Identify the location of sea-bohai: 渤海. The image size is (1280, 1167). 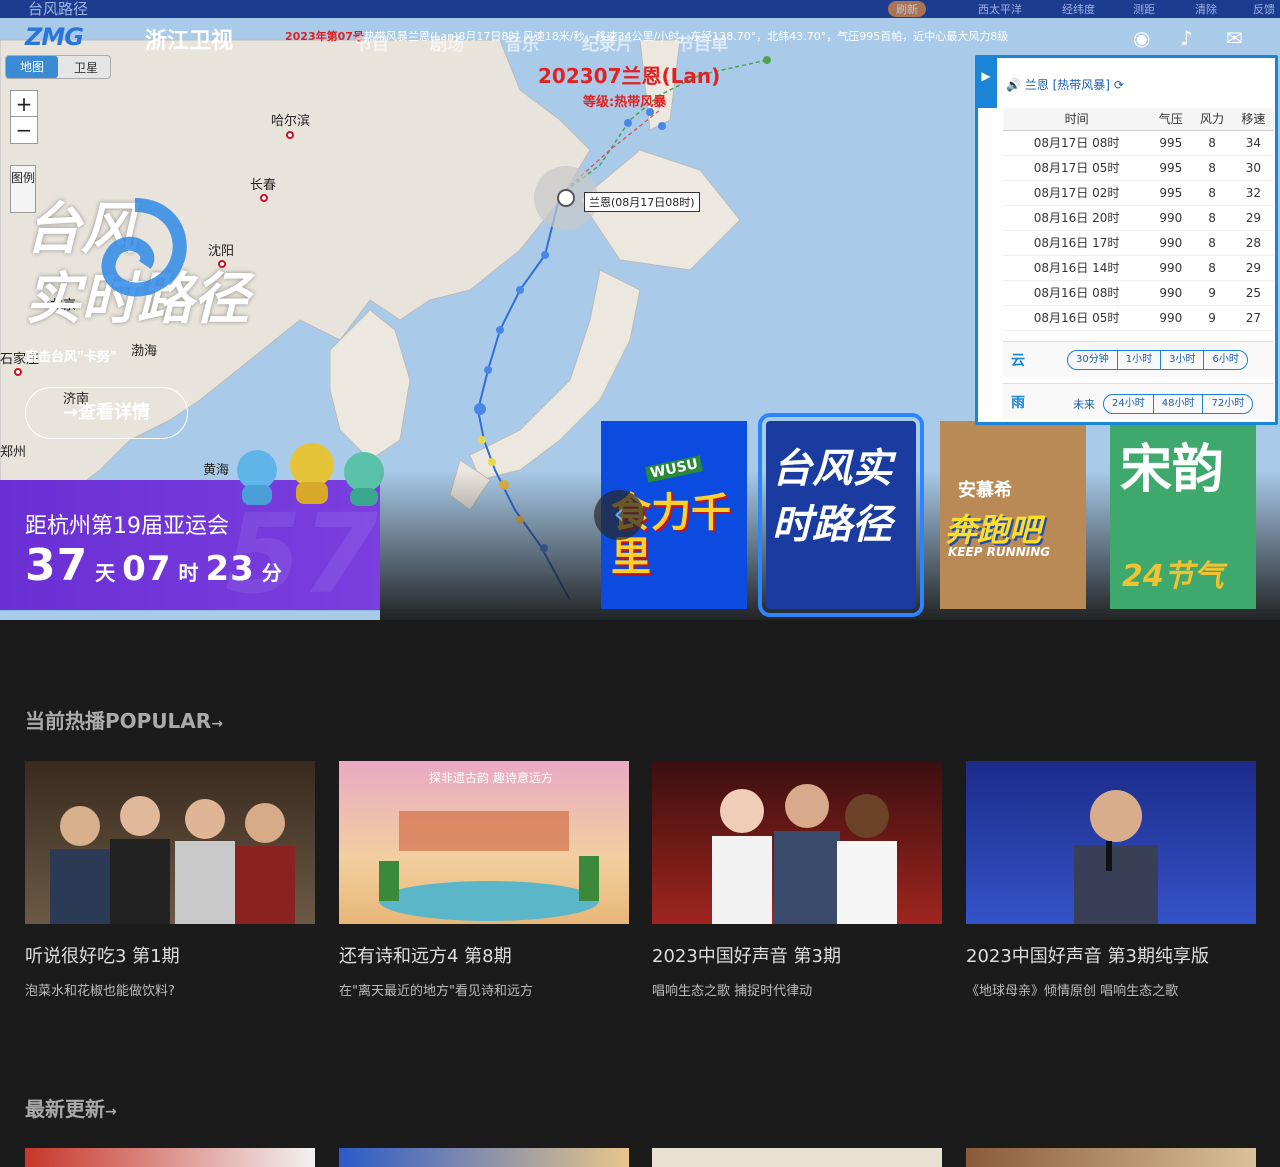
(144, 351).